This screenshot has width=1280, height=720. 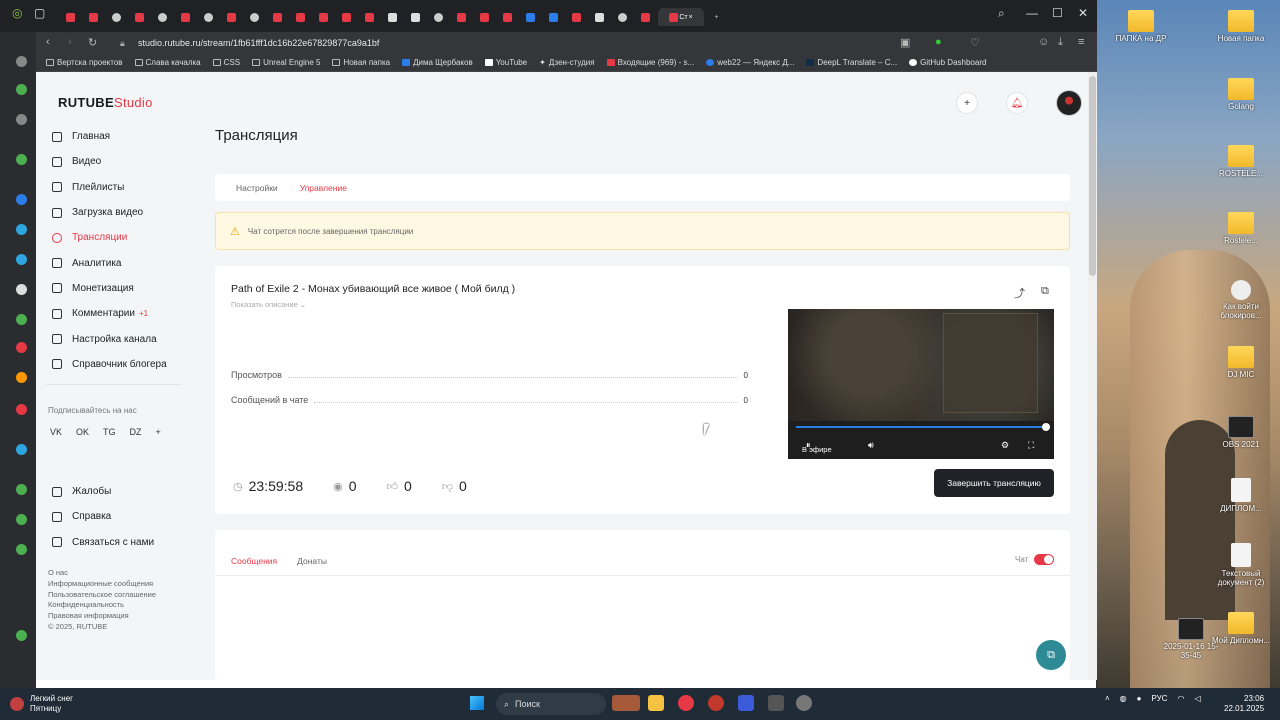 I want to click on tab-list-icon: ▢, so click(x=39, y=13).